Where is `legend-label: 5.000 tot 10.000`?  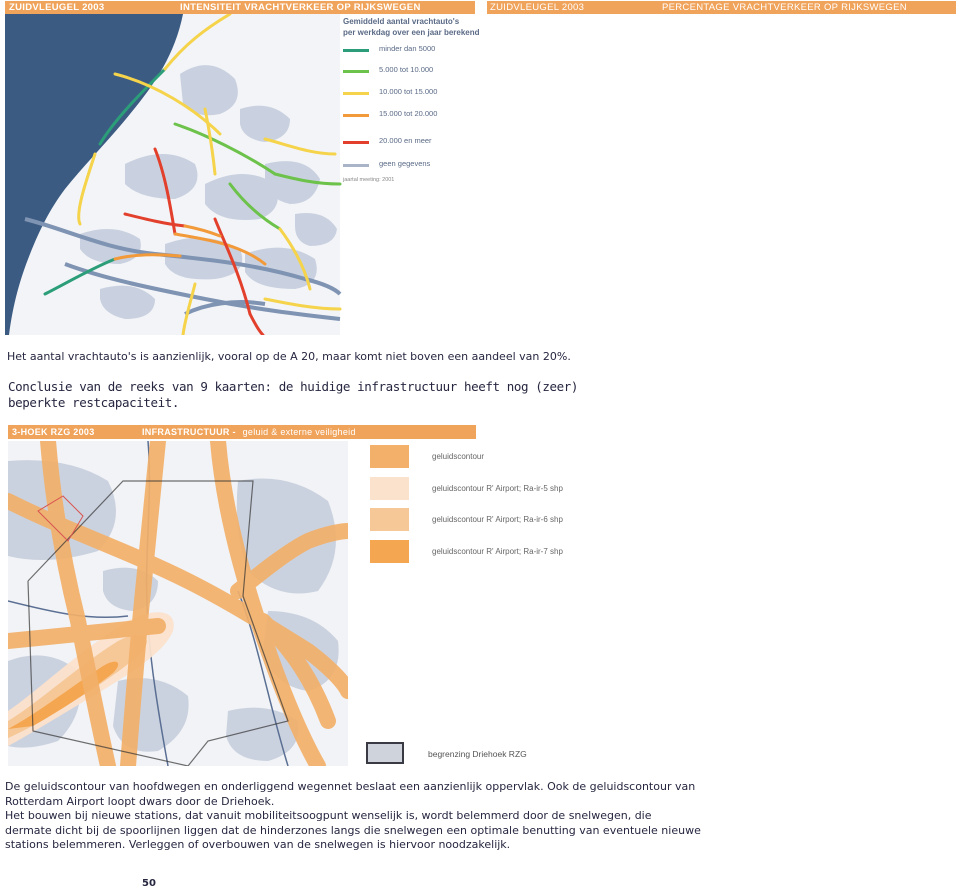 legend-label: 5.000 tot 10.000 is located at coordinates (406, 69).